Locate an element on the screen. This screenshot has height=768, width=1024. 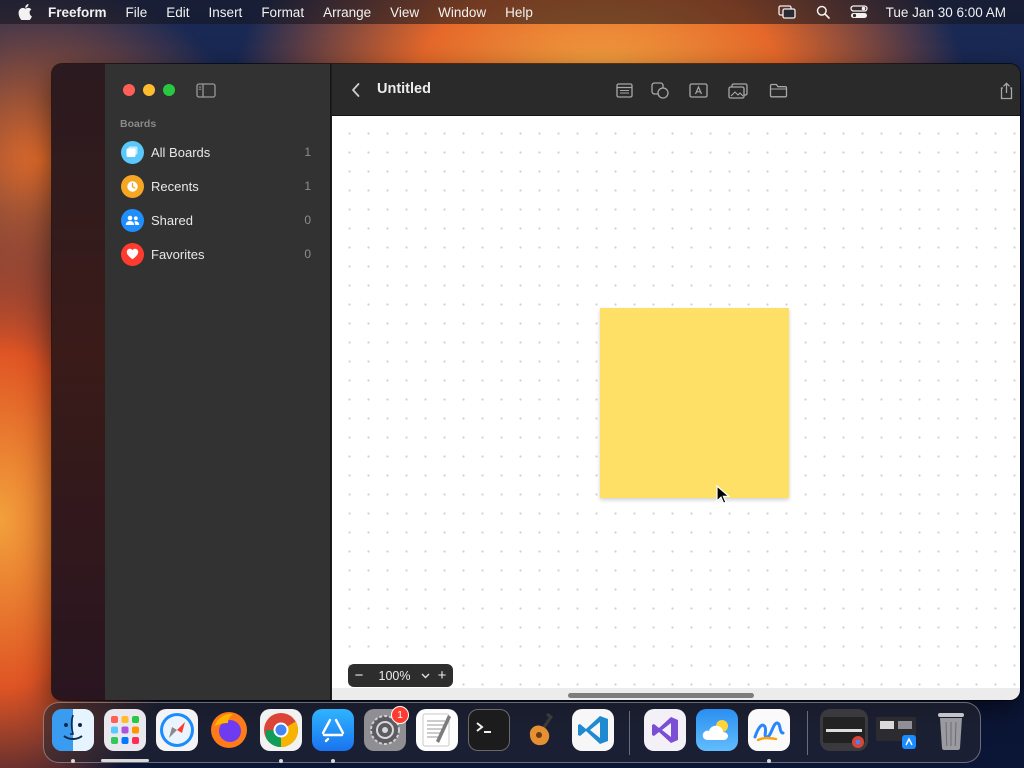
menu-arrange: Arrange is located at coordinates (347, 12).